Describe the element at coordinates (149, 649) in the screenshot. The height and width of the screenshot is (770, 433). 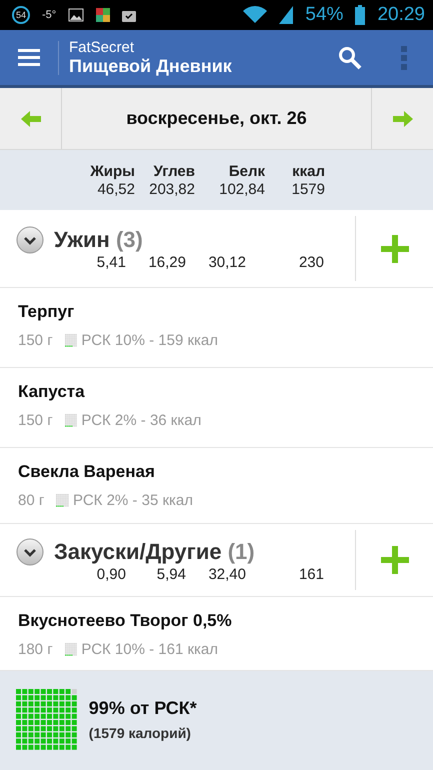
I see `rdi-calories: РСК 10% - 161 ккал` at that location.